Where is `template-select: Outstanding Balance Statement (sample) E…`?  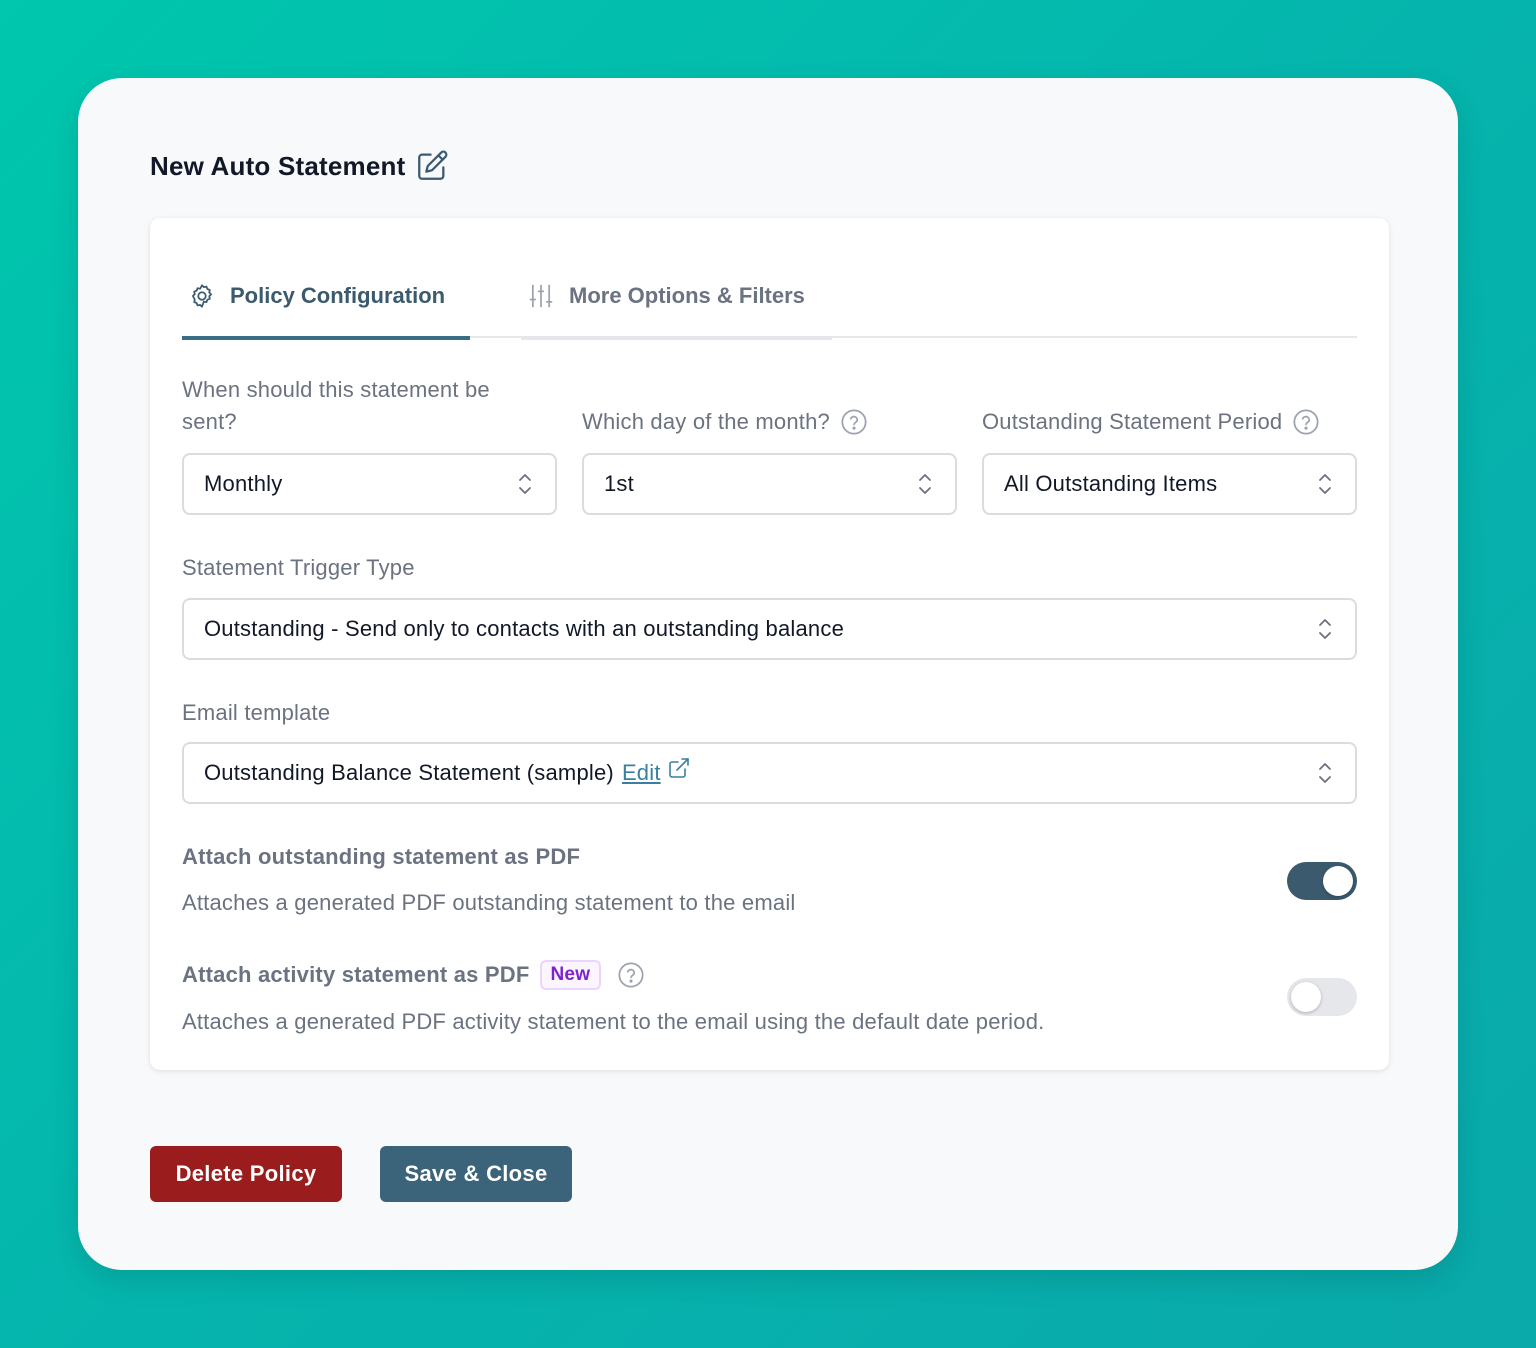
template-select: Outstanding Balance Statement (sample) E… is located at coordinates (769, 773).